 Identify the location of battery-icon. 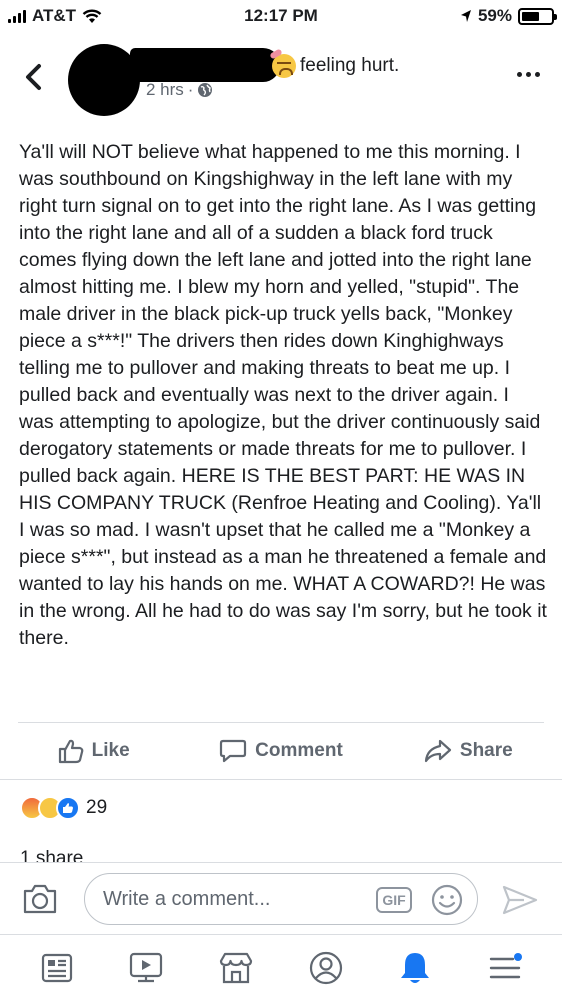
(537, 16).